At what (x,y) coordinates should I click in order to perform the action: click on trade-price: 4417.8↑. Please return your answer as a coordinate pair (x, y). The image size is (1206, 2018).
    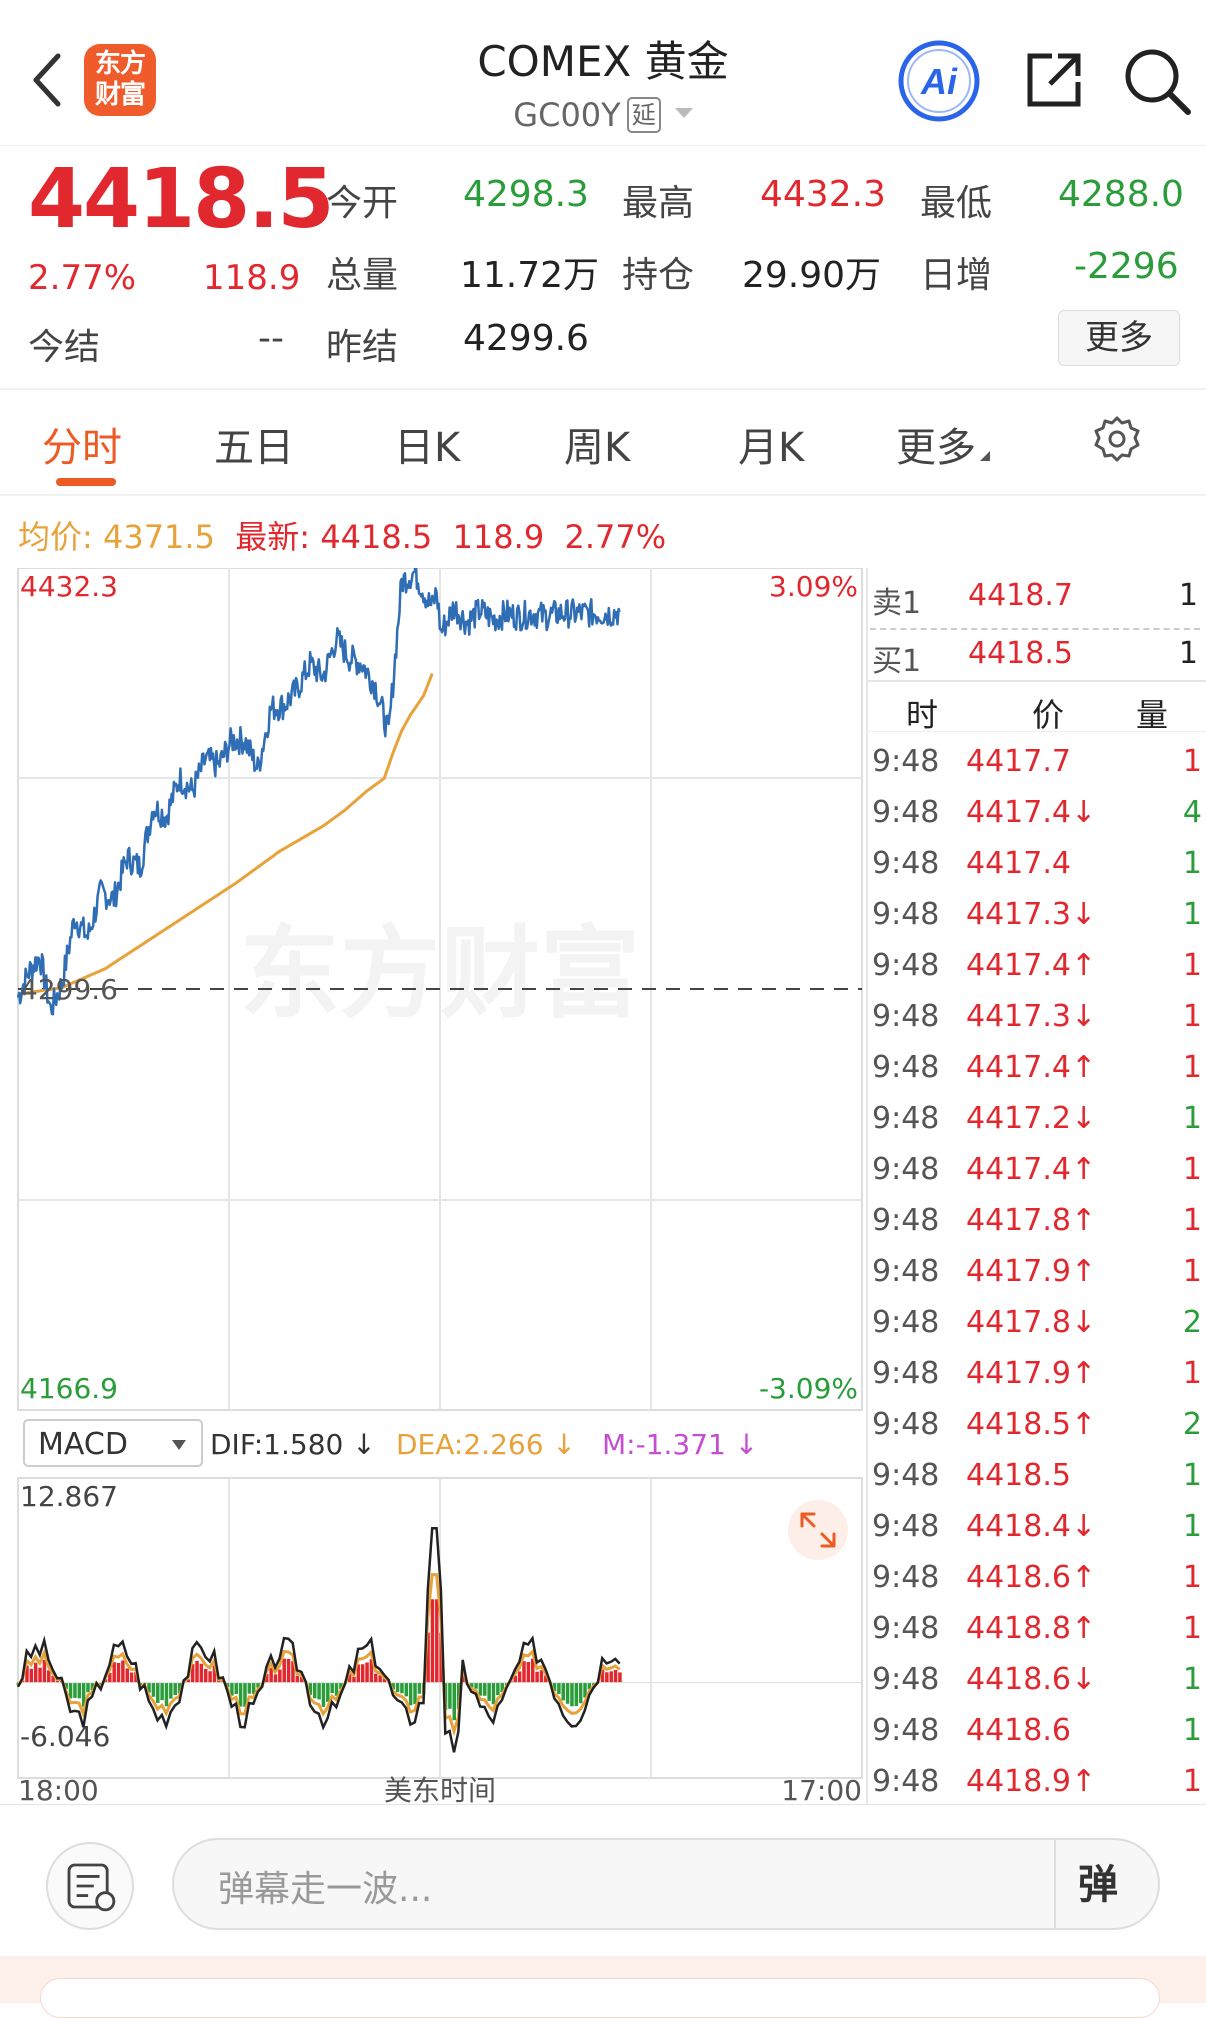
    Looking at the image, I should click on (1031, 1220).